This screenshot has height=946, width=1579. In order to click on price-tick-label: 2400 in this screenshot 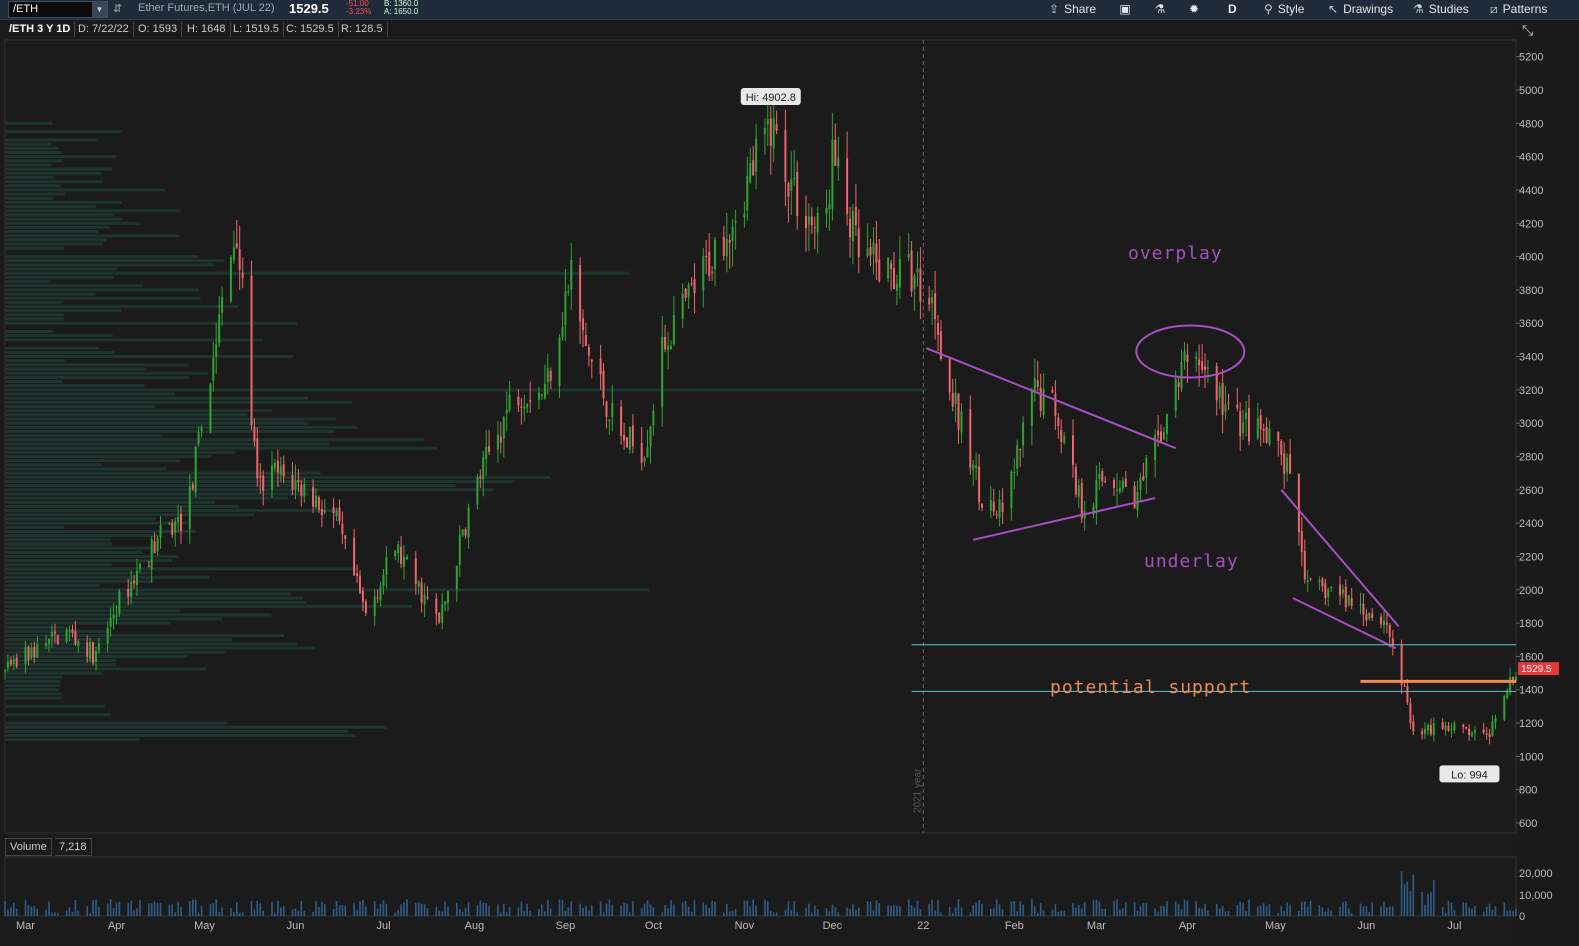, I will do `click(1531, 524)`.